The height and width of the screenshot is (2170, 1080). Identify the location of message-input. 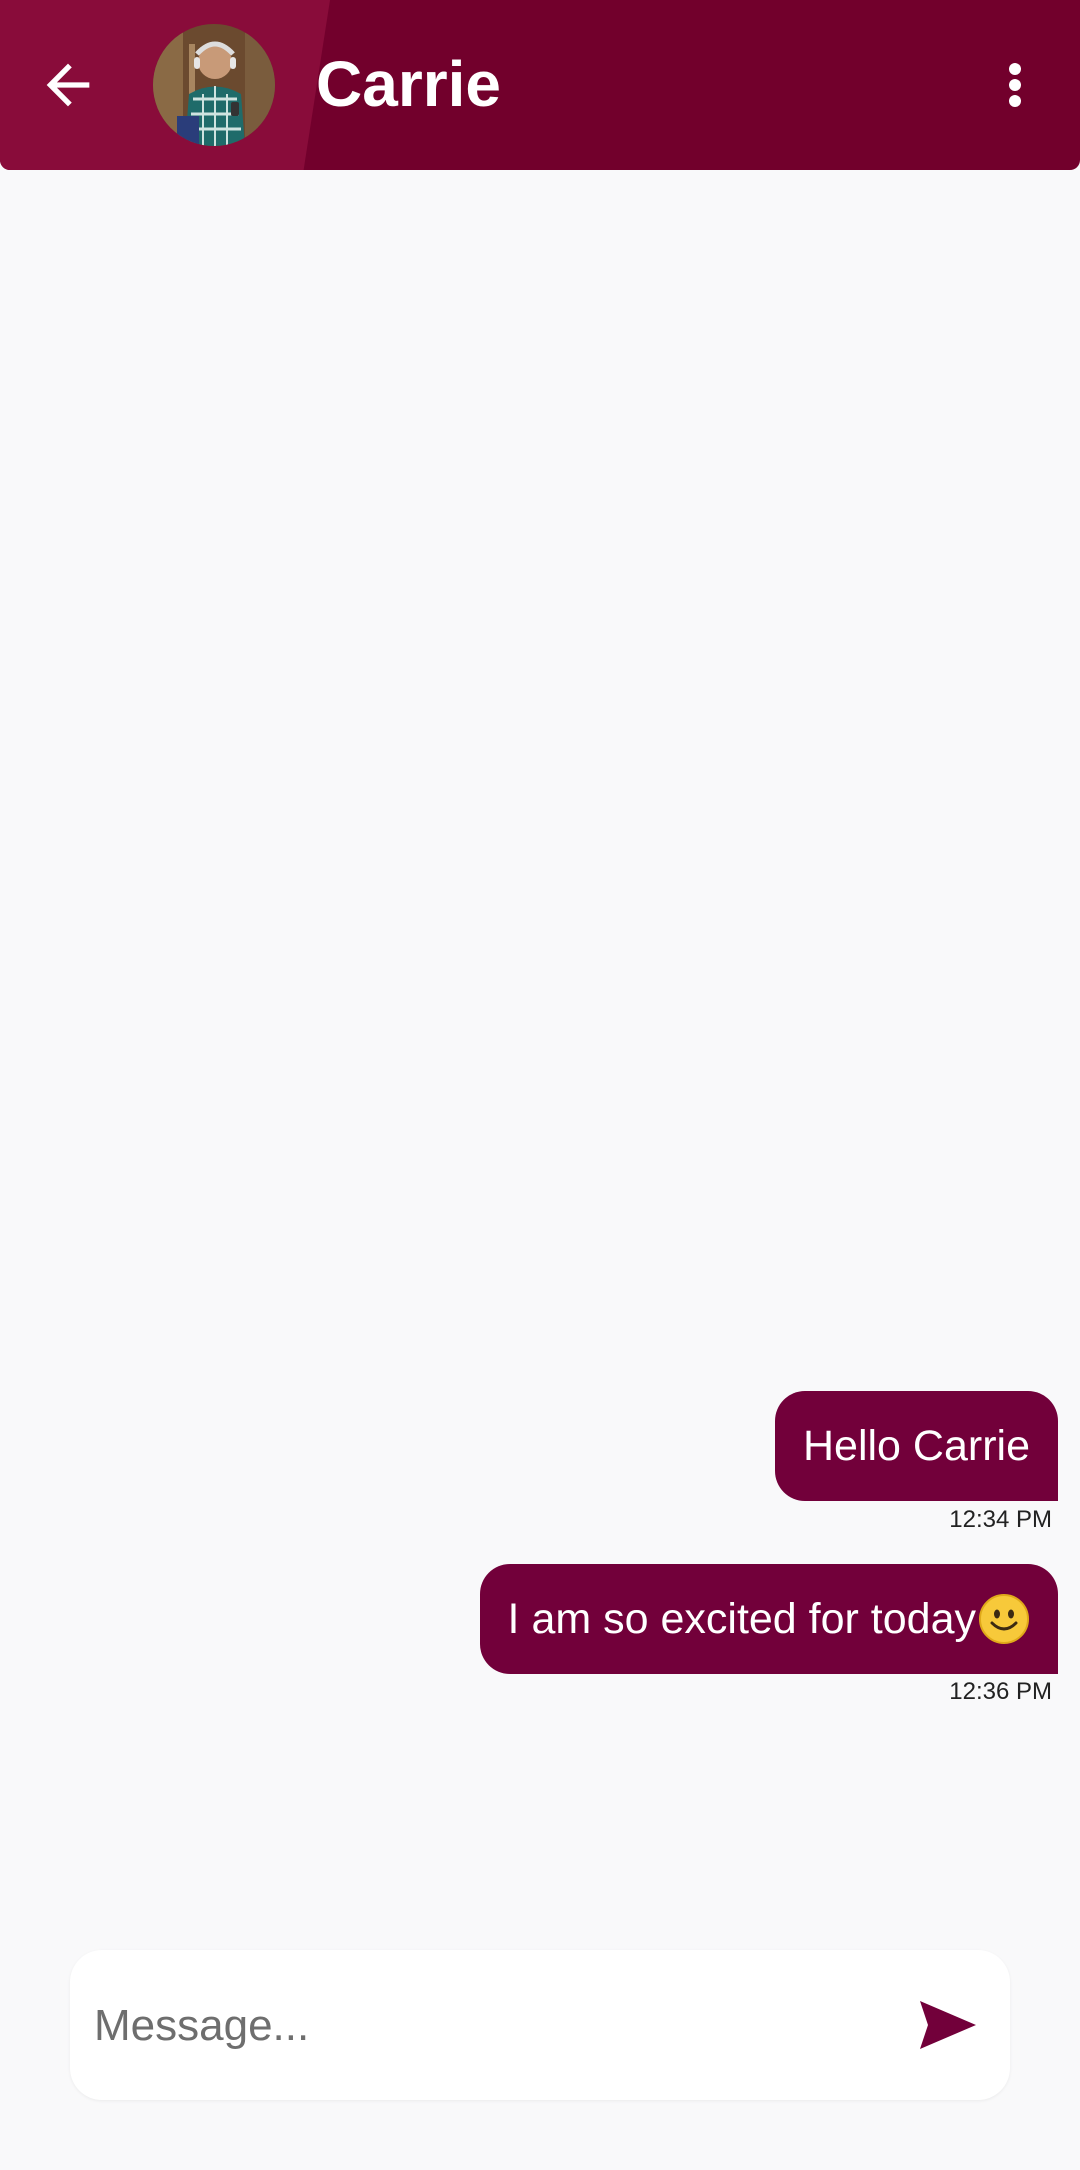
(484, 2026).